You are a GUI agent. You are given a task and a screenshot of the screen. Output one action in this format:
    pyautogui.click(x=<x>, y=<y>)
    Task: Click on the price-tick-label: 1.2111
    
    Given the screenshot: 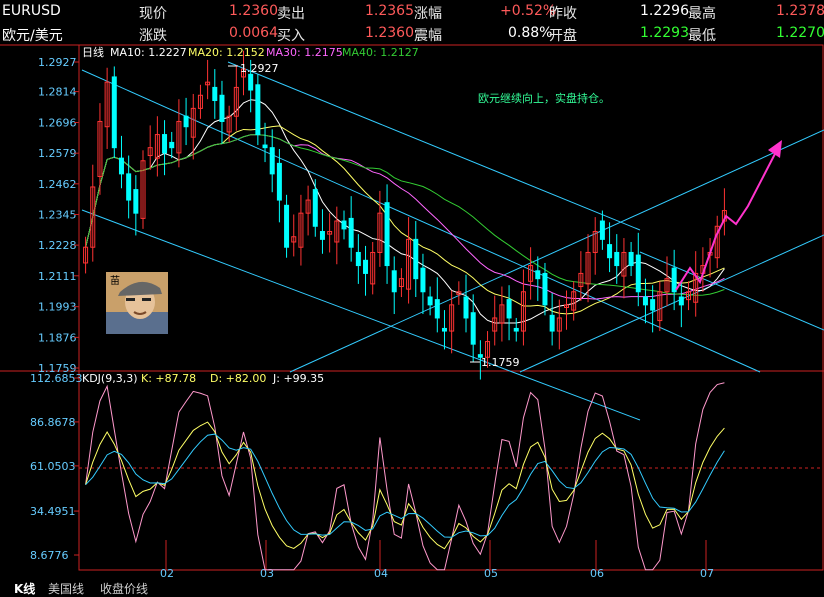 What is the action you would take?
    pyautogui.click(x=57, y=276)
    